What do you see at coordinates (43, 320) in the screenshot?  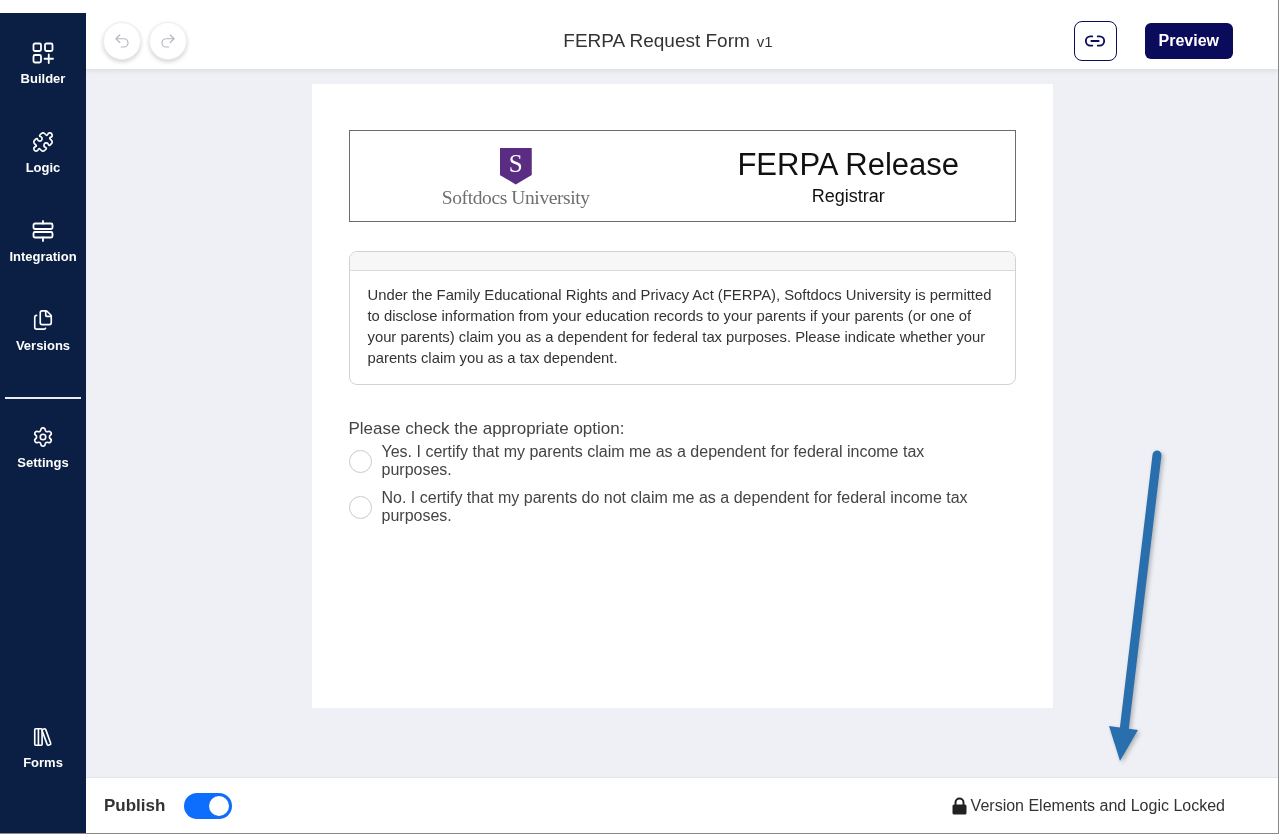 I see `files-icon` at bounding box center [43, 320].